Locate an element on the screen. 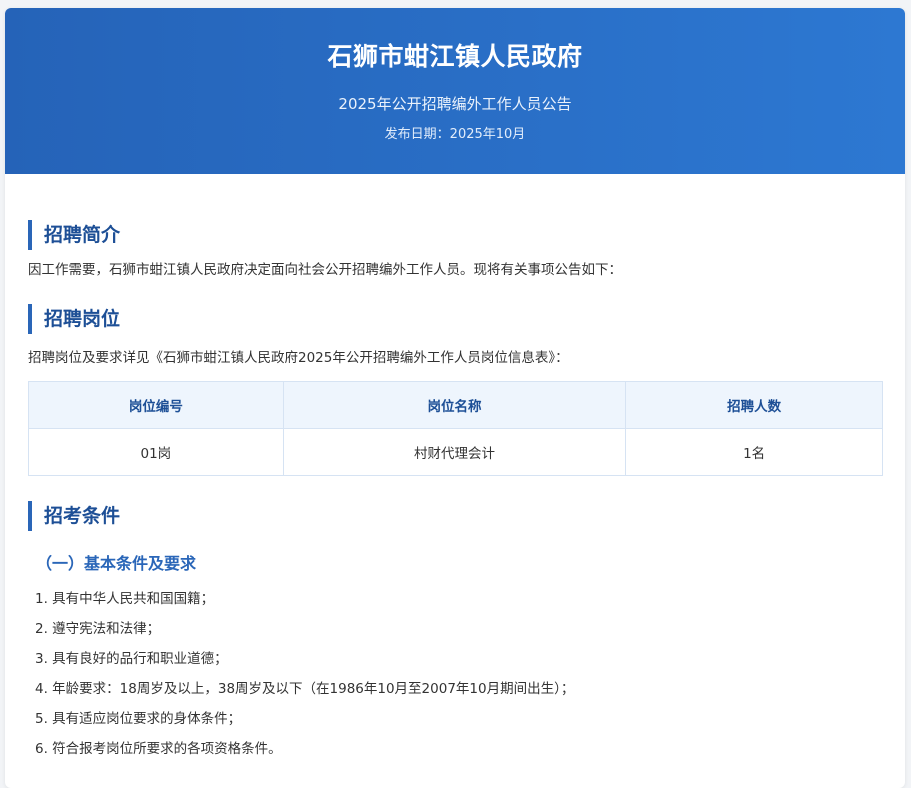  page-subtitle: 2025年公开招聘编外工作人员公告 is located at coordinates (455, 104).